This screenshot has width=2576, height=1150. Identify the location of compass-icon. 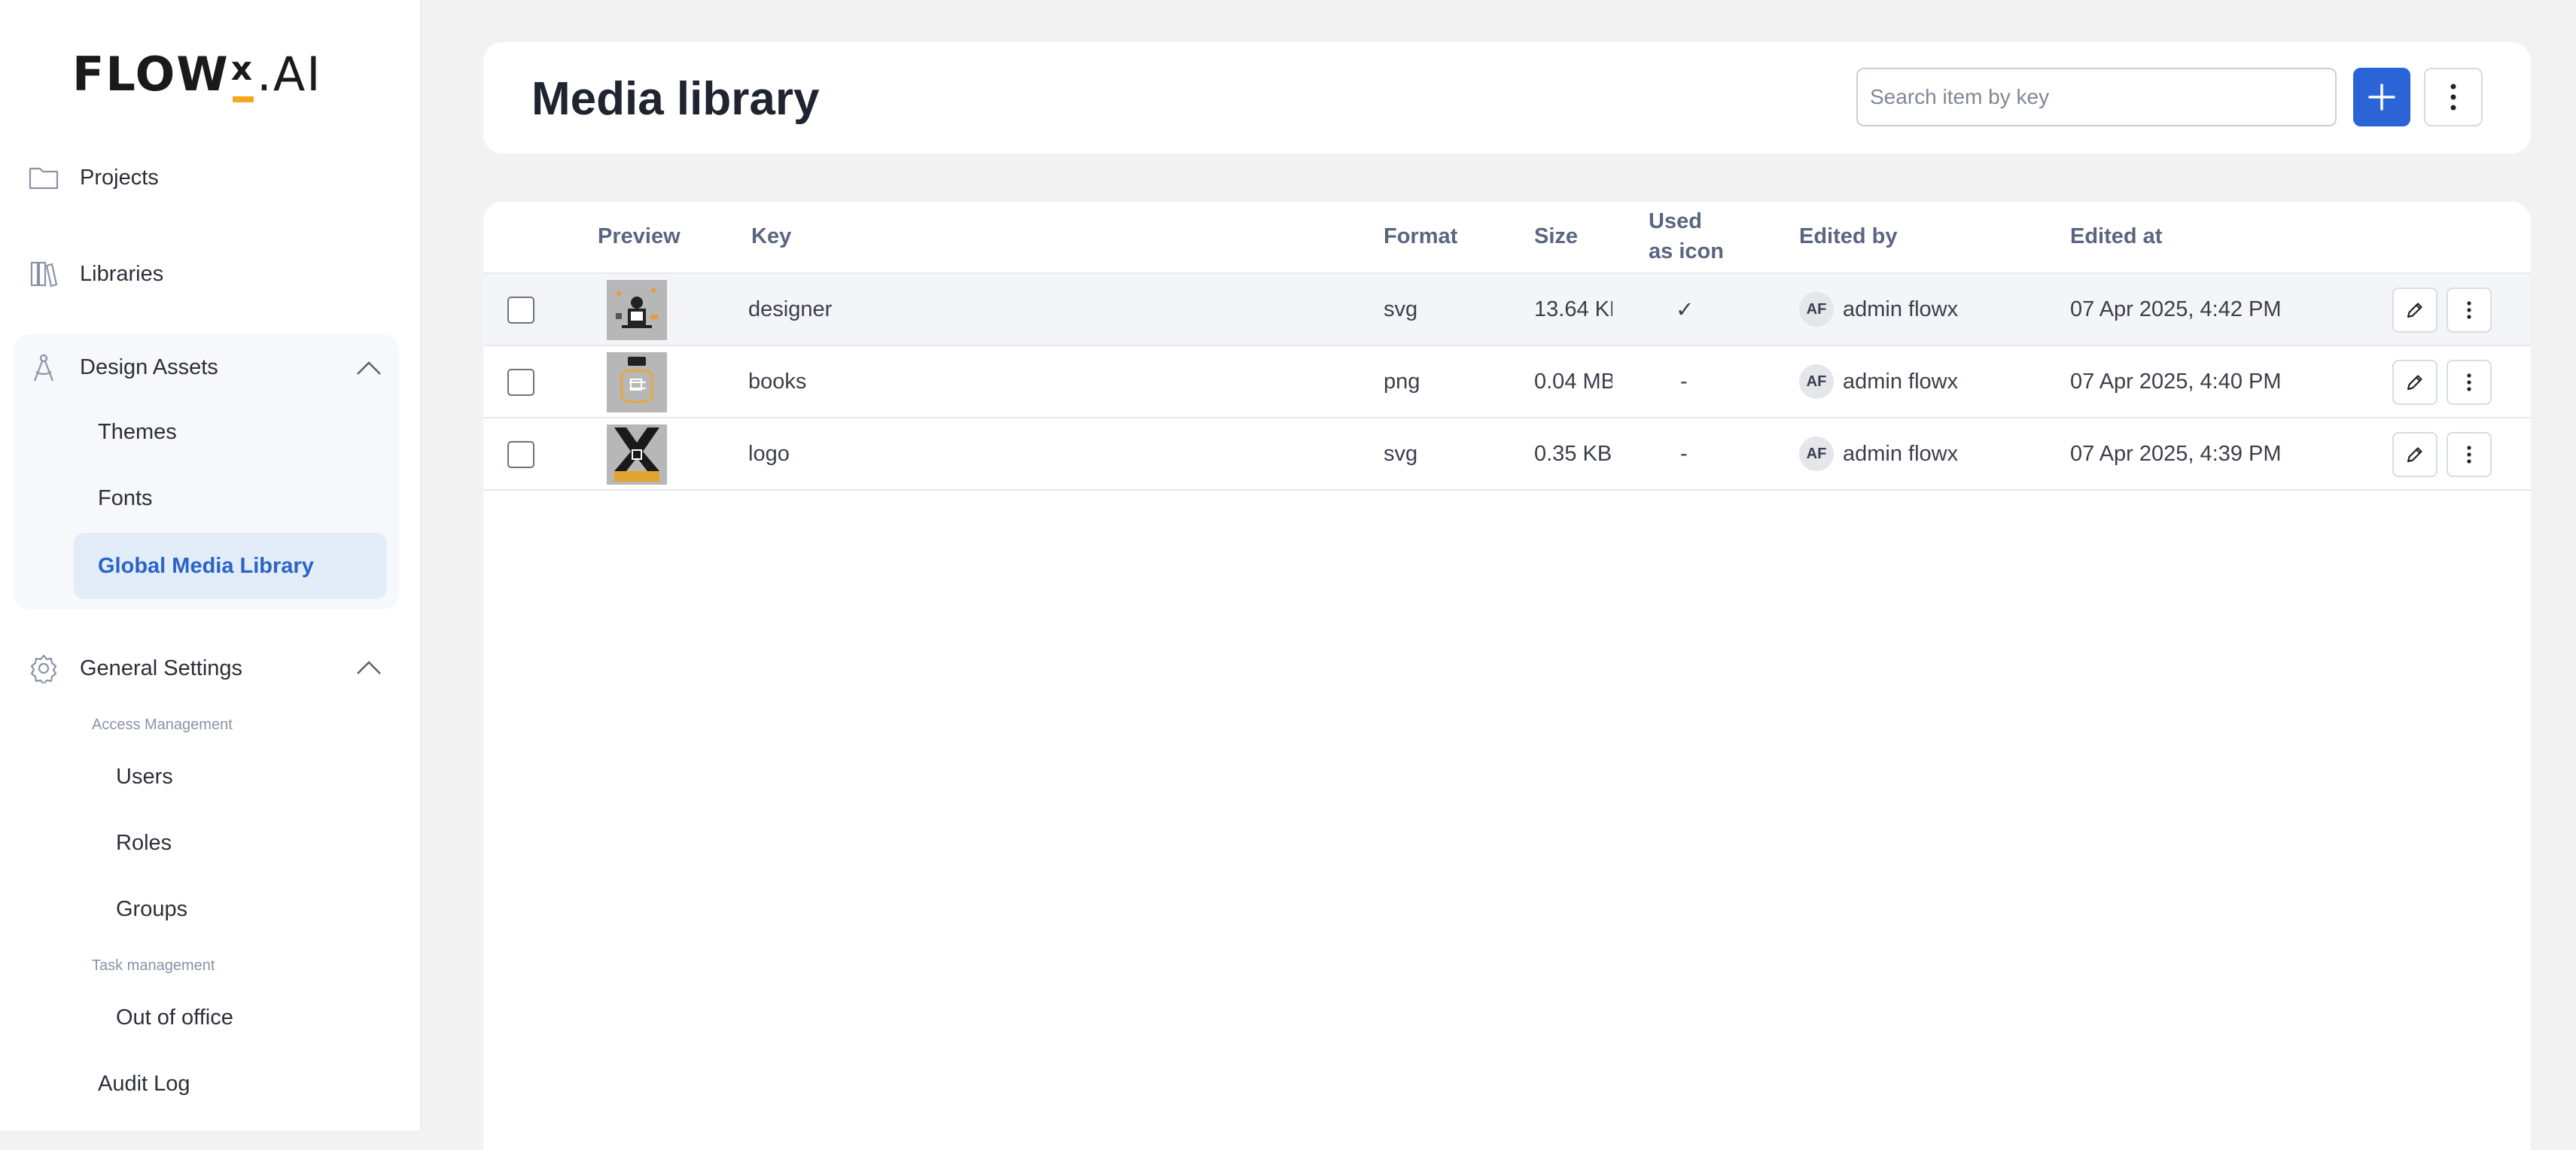
(44, 367).